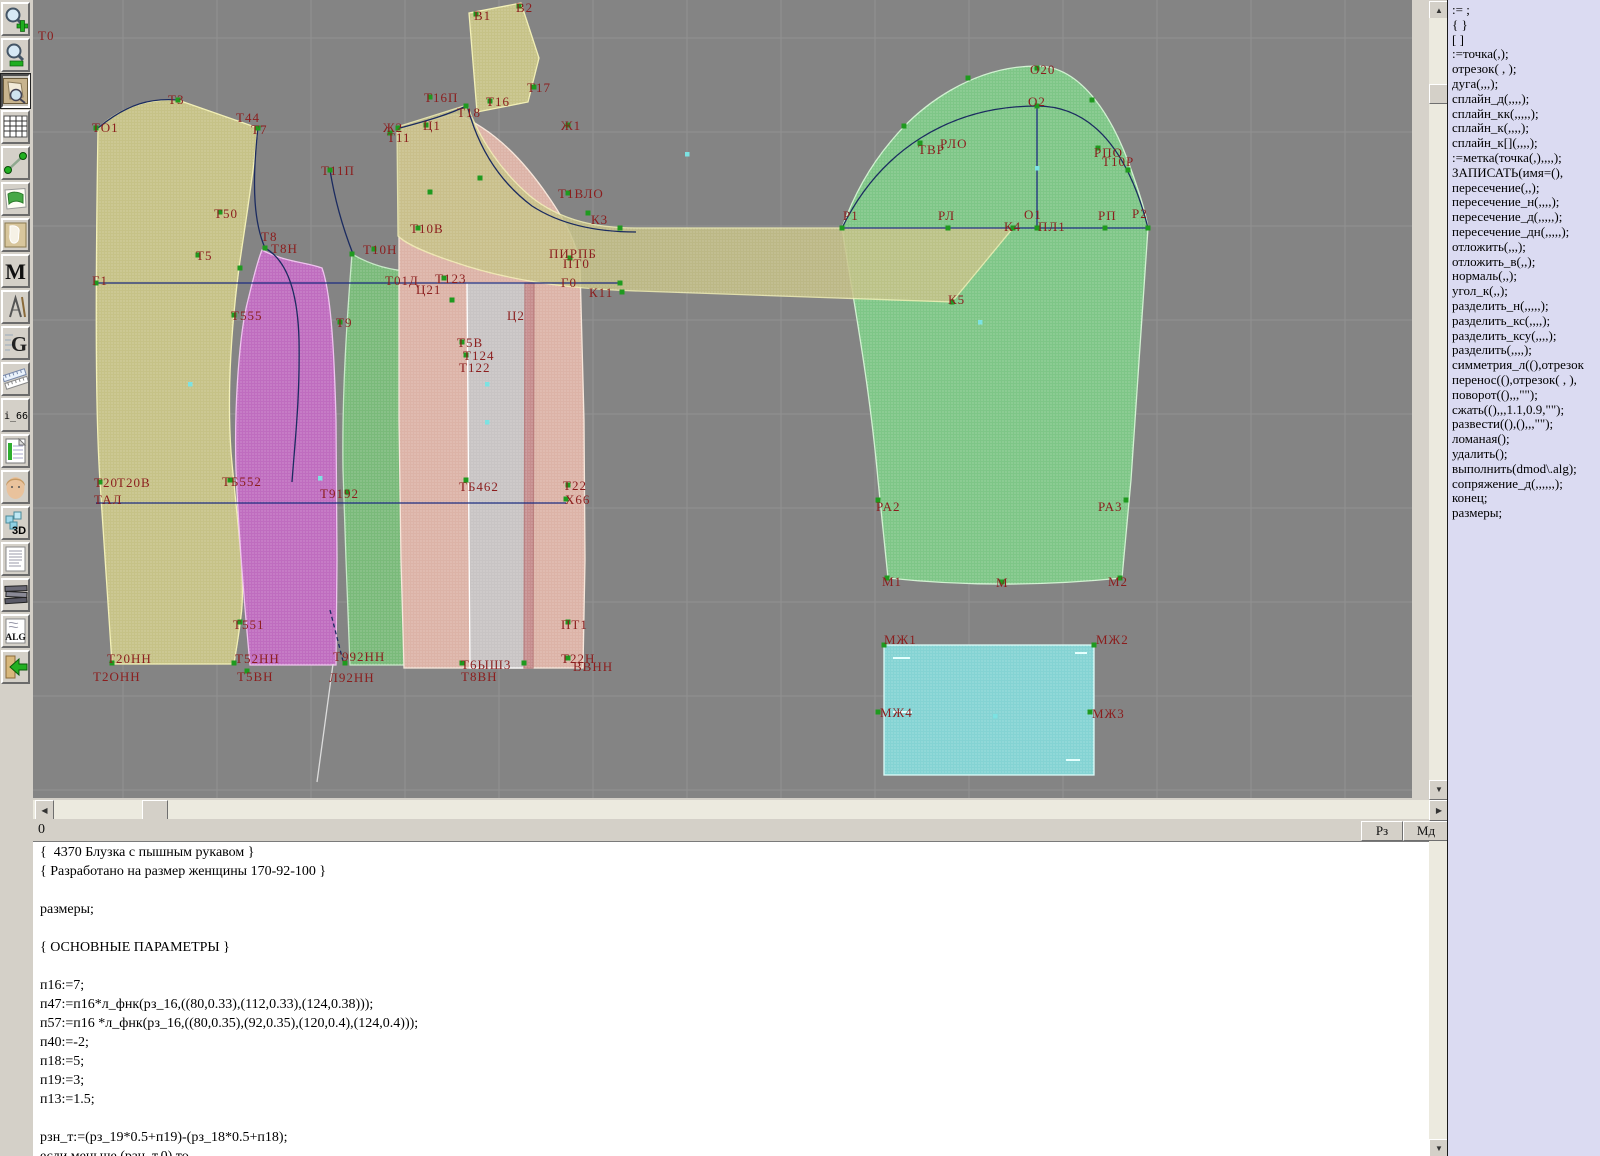 This screenshot has height=1156, width=1600. Describe the element at coordinates (474, 367) in the screenshot. I see `point-label: Т122` at that location.